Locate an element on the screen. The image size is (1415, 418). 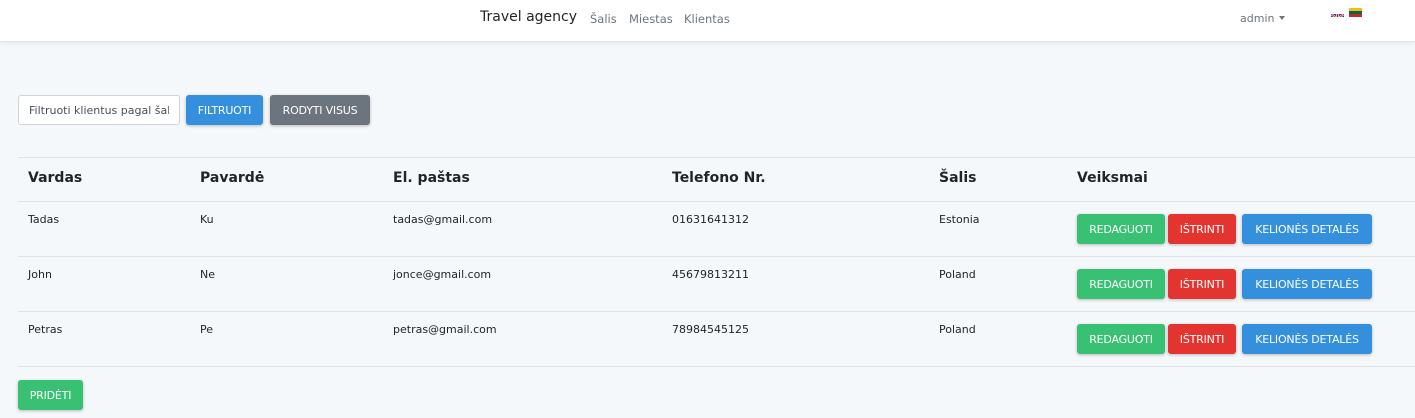
cell-last-name: Pe is located at coordinates (207, 329).